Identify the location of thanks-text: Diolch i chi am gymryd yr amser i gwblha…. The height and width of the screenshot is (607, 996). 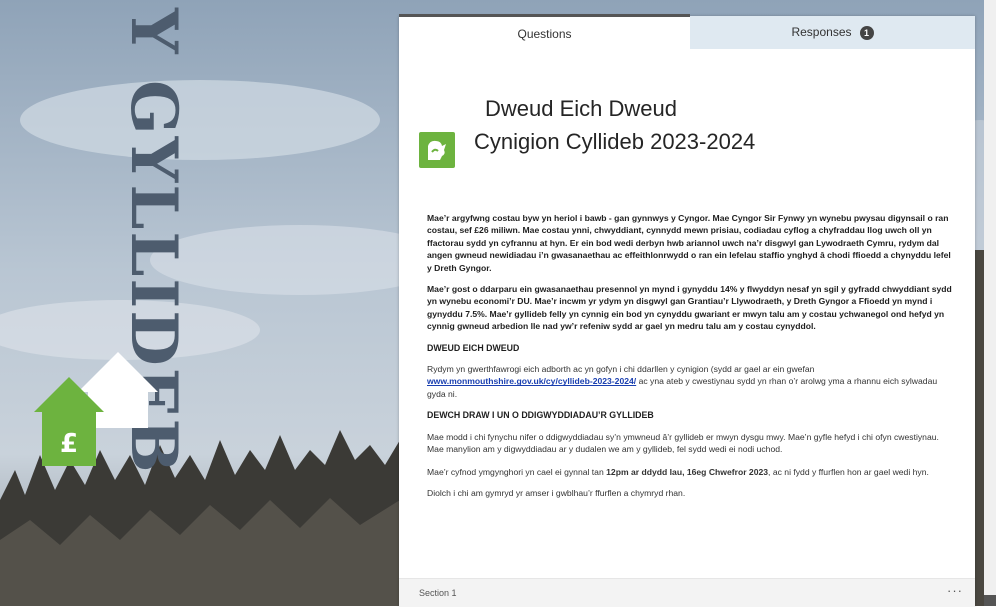
(556, 492).